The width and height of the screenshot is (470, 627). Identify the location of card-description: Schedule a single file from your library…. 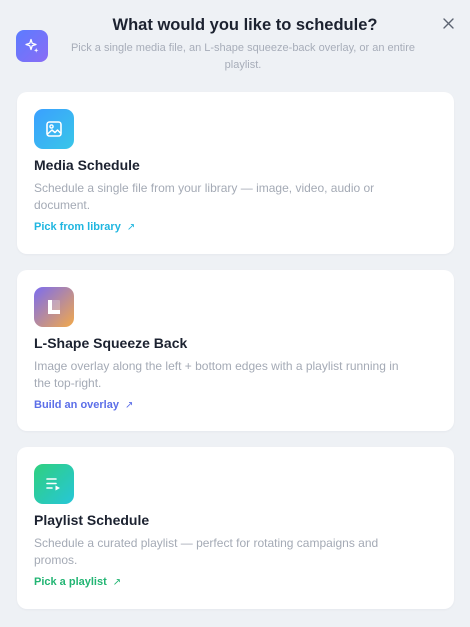
(204, 196).